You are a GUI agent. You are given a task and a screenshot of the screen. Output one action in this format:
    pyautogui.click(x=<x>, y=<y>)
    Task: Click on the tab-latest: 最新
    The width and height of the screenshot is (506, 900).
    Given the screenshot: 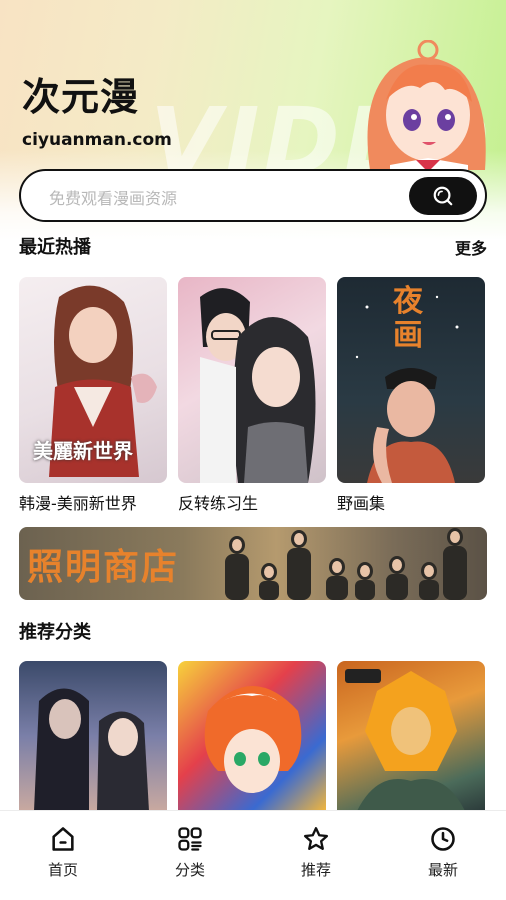 What is the action you would take?
    pyautogui.click(x=443, y=852)
    